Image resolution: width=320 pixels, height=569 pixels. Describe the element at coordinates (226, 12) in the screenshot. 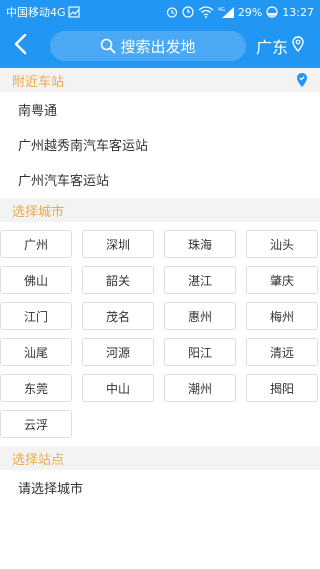

I see `cellular-signal-icon: 4G` at that location.